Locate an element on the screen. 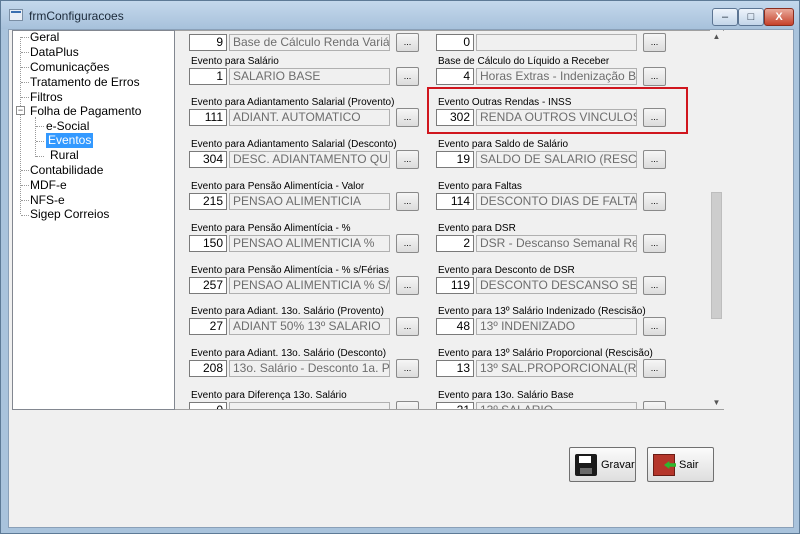  event-code-input: 48 is located at coordinates (455, 326).